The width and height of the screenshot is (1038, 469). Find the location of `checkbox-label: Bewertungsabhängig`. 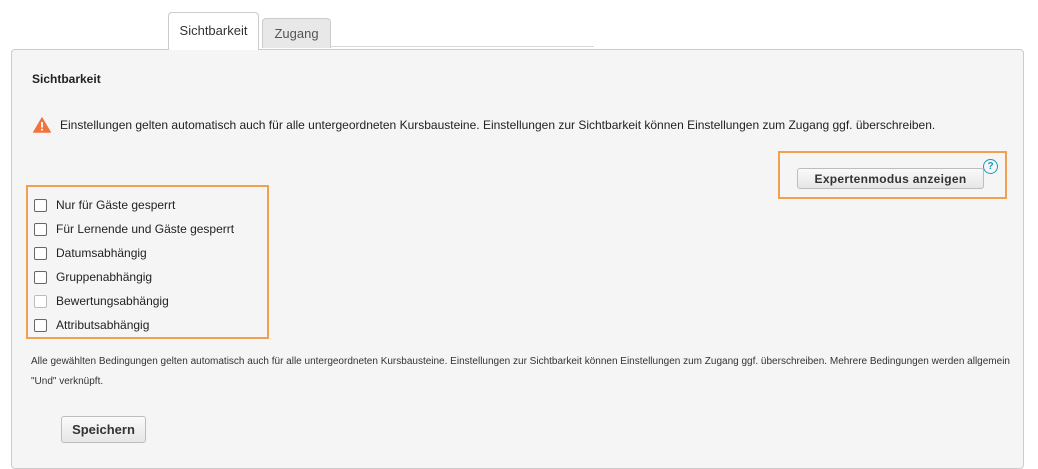

checkbox-label: Bewertungsabhängig is located at coordinates (112, 301).